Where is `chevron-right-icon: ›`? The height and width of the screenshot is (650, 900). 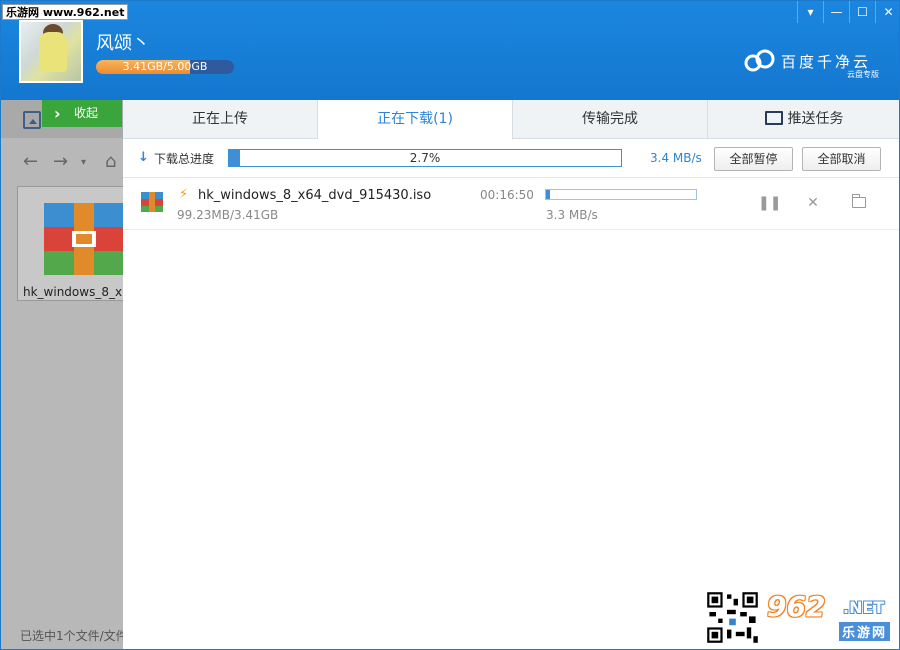 chevron-right-icon: › is located at coordinates (57, 113).